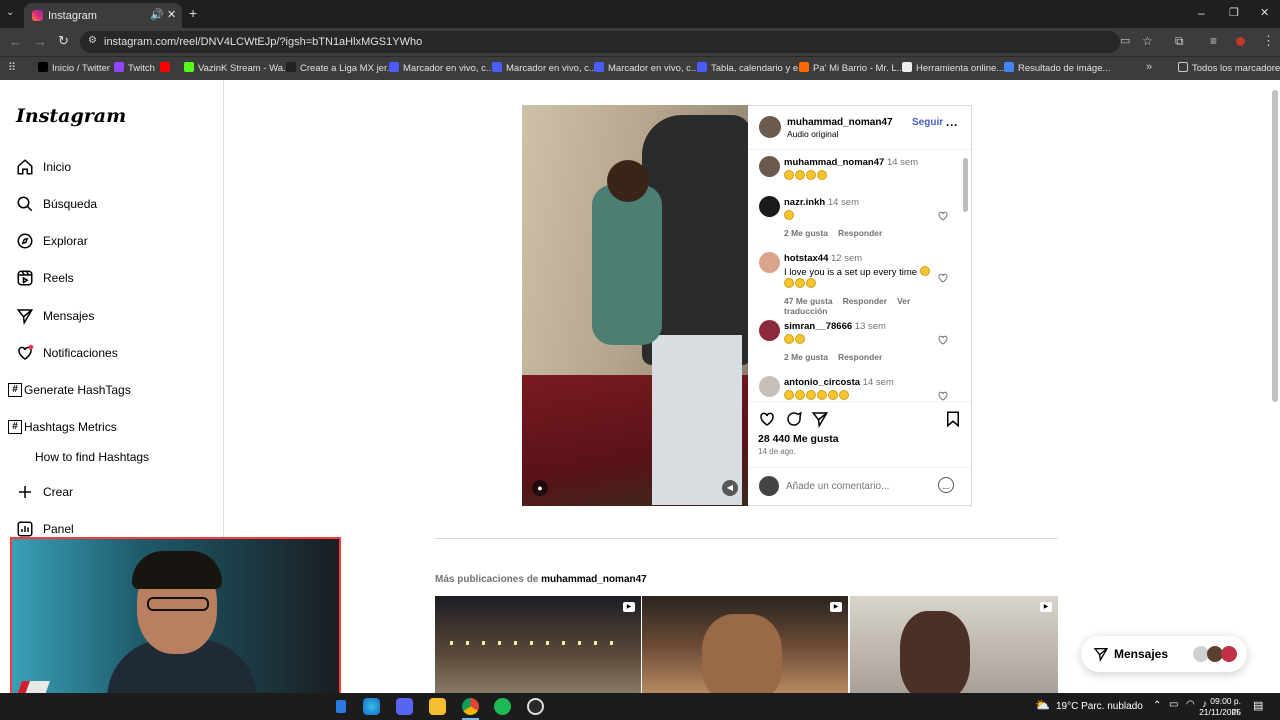  What do you see at coordinates (92, 40) in the screenshot?
I see `site-info-icon: ⚙` at bounding box center [92, 40].